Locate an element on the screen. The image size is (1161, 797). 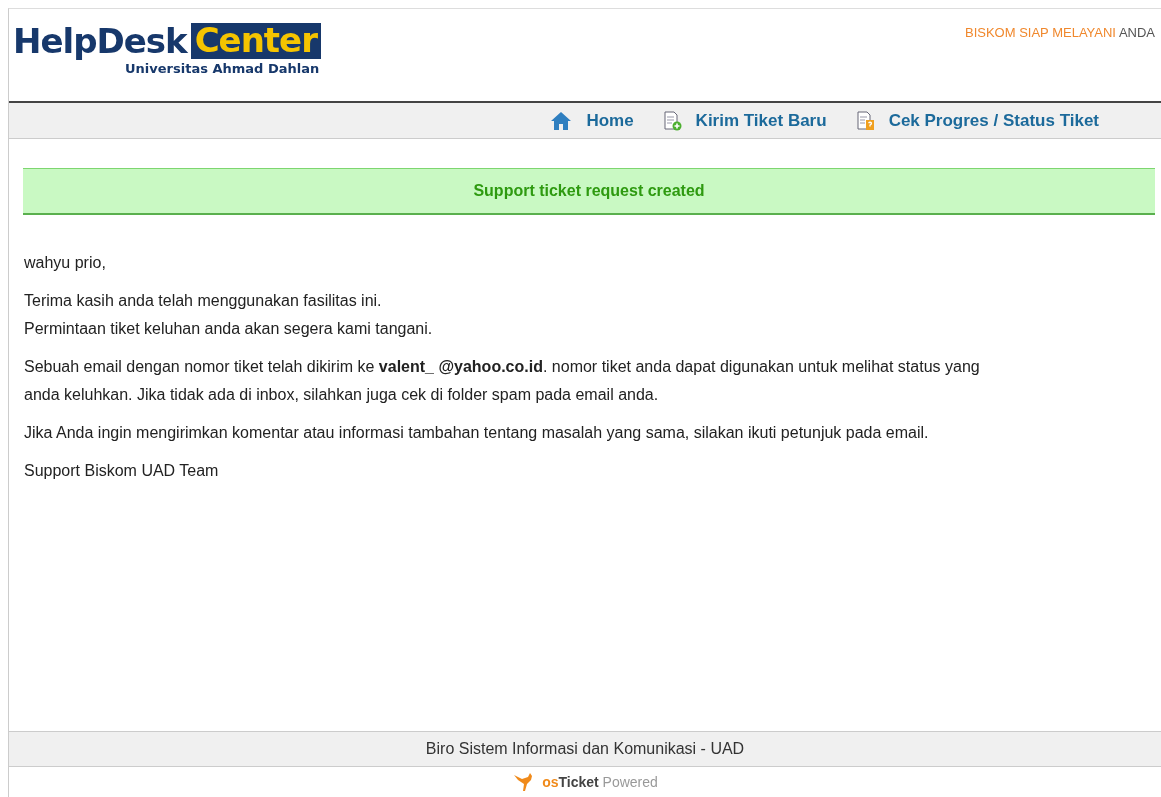
nav-link: Cek Progres / Status Tiket is located at coordinates (976, 120).